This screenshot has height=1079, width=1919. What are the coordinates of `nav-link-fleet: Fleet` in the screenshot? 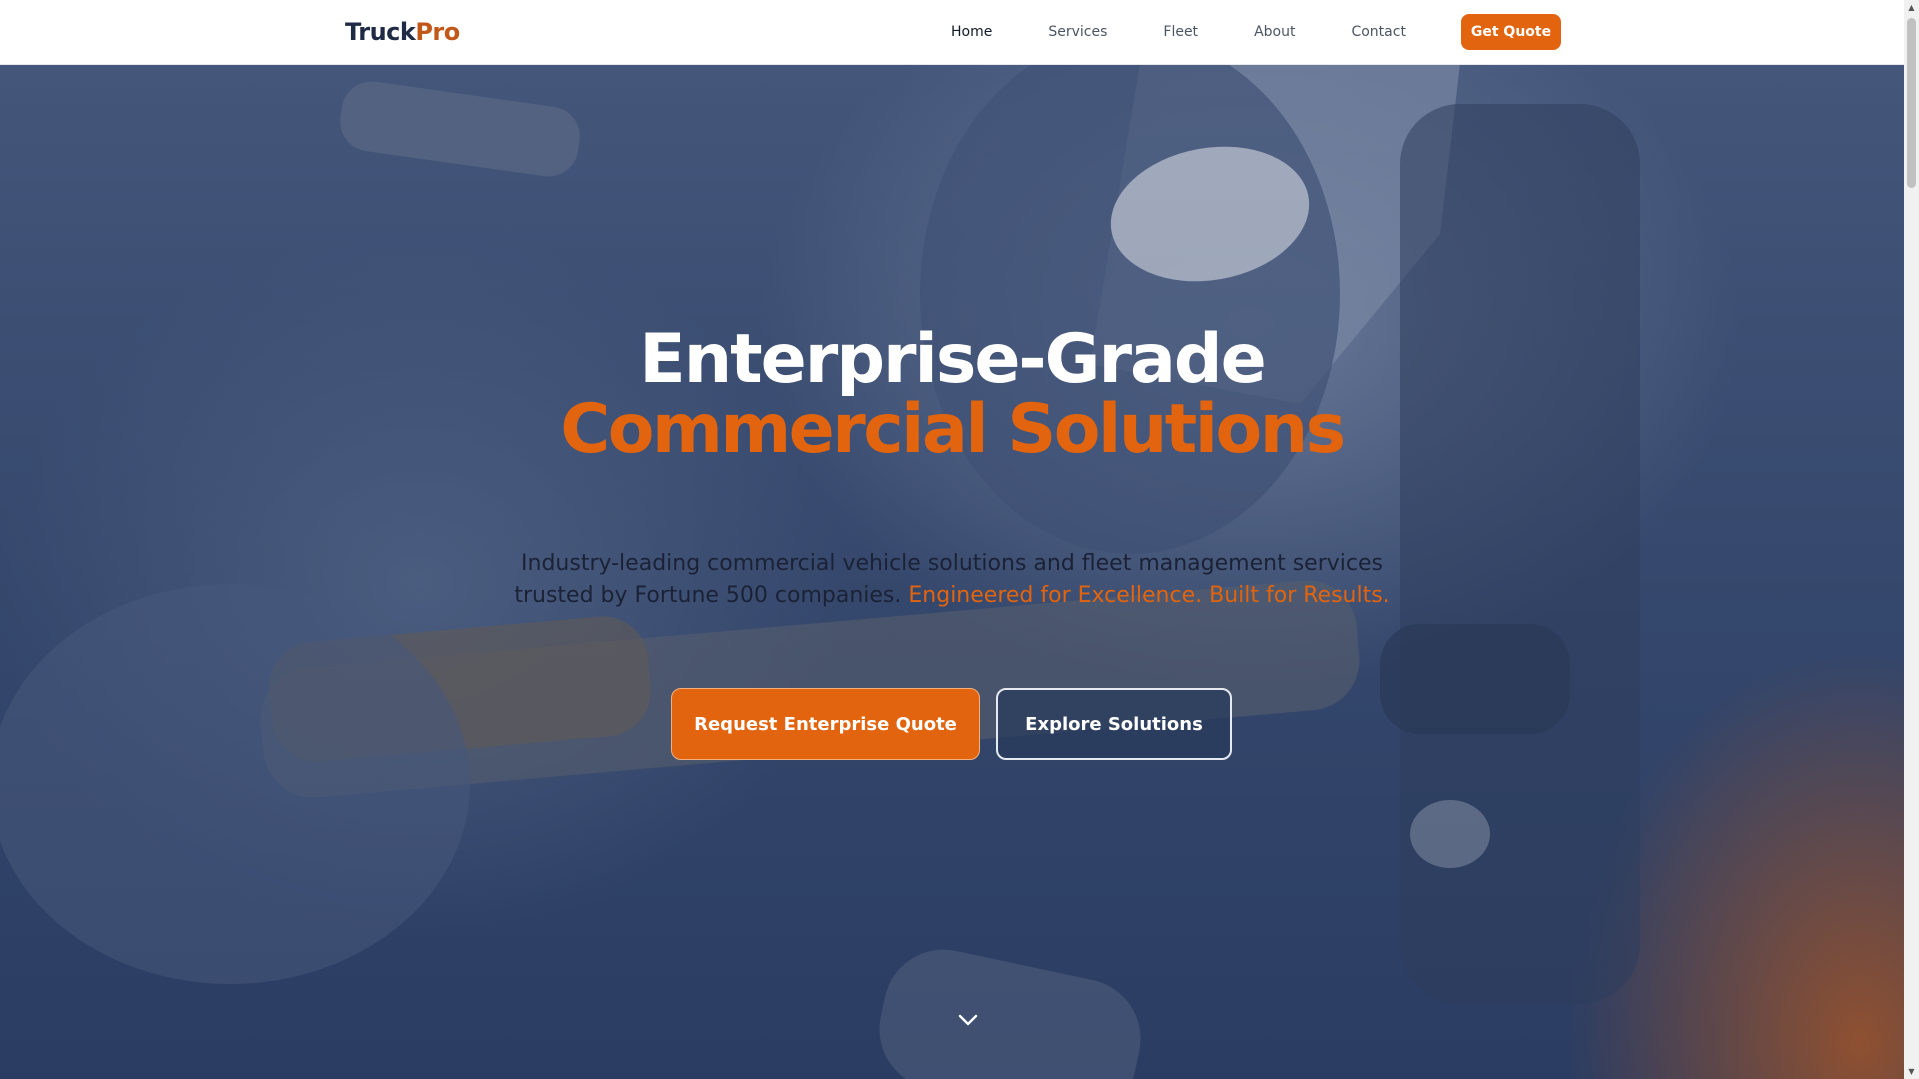 It's located at (1180, 32).